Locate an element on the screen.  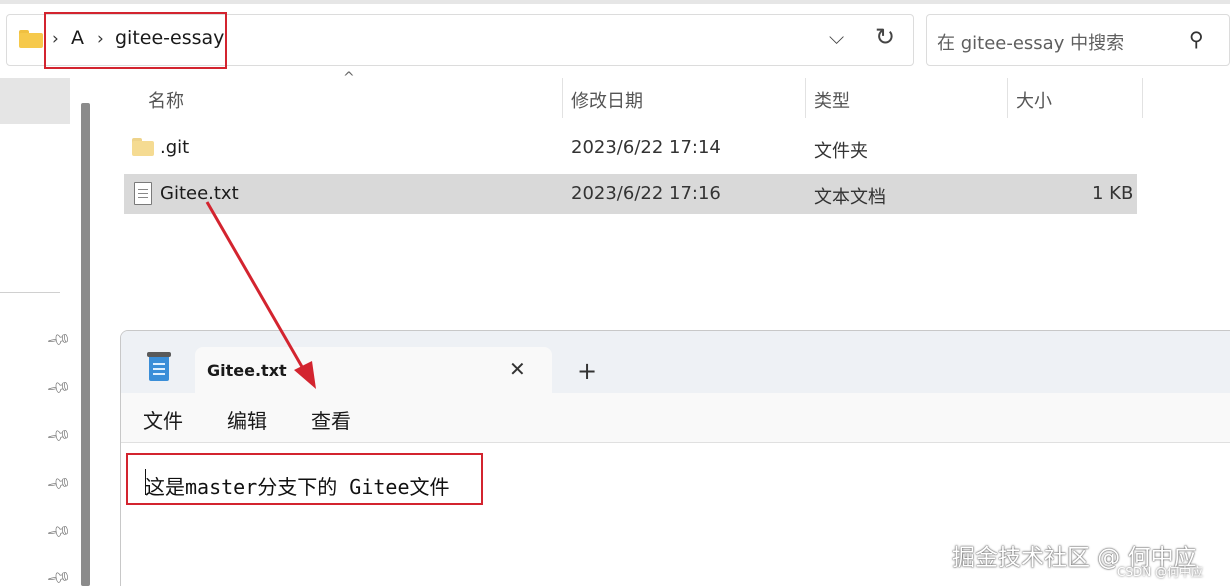
notepad-app-icon is located at coordinates (159, 366).